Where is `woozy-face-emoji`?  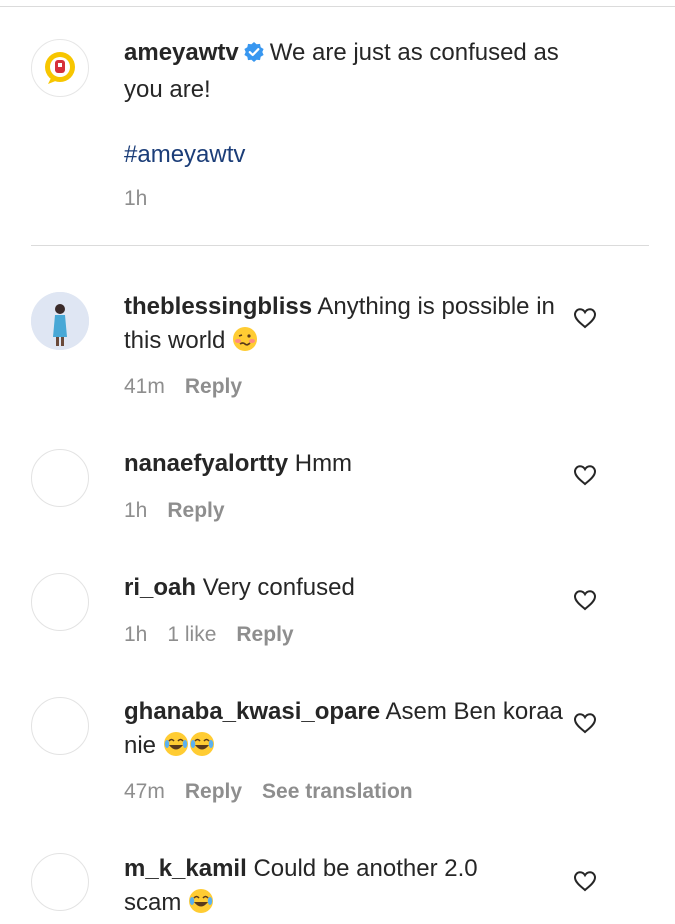 woozy-face-emoji is located at coordinates (245, 339).